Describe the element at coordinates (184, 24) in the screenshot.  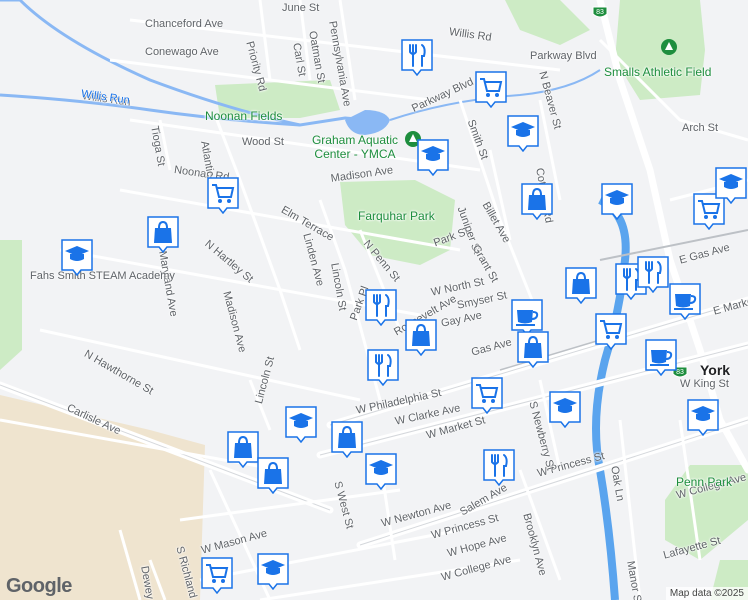
I see `street-label: Chanceford Ave` at that location.